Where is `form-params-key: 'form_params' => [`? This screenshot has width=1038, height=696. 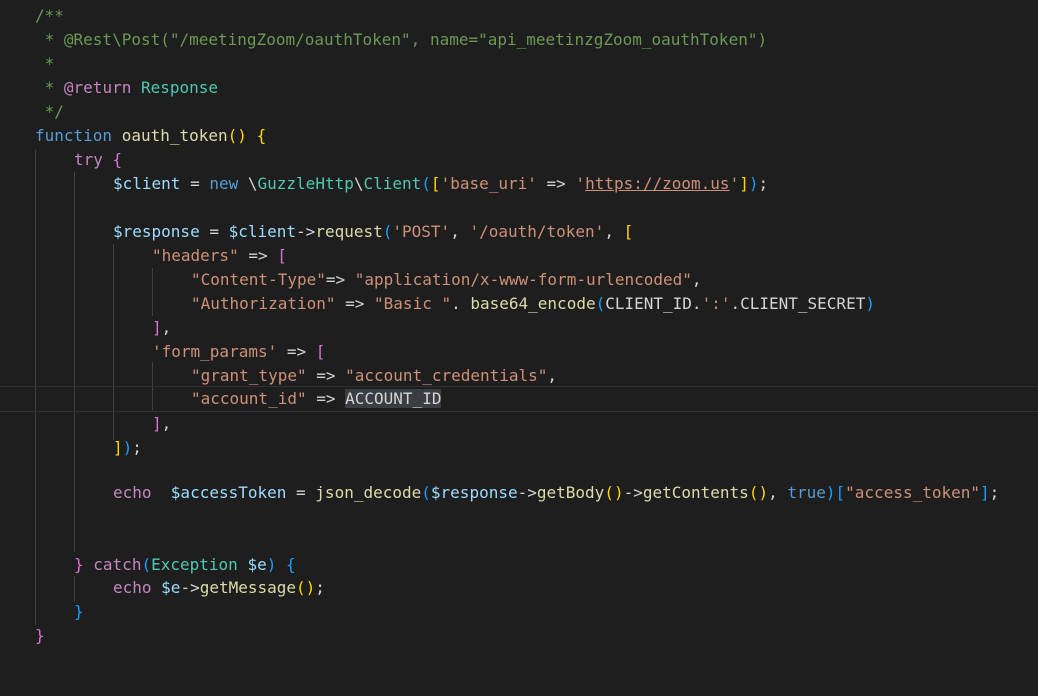
form-params-key: 'form_params' => [ is located at coordinates (239, 351).